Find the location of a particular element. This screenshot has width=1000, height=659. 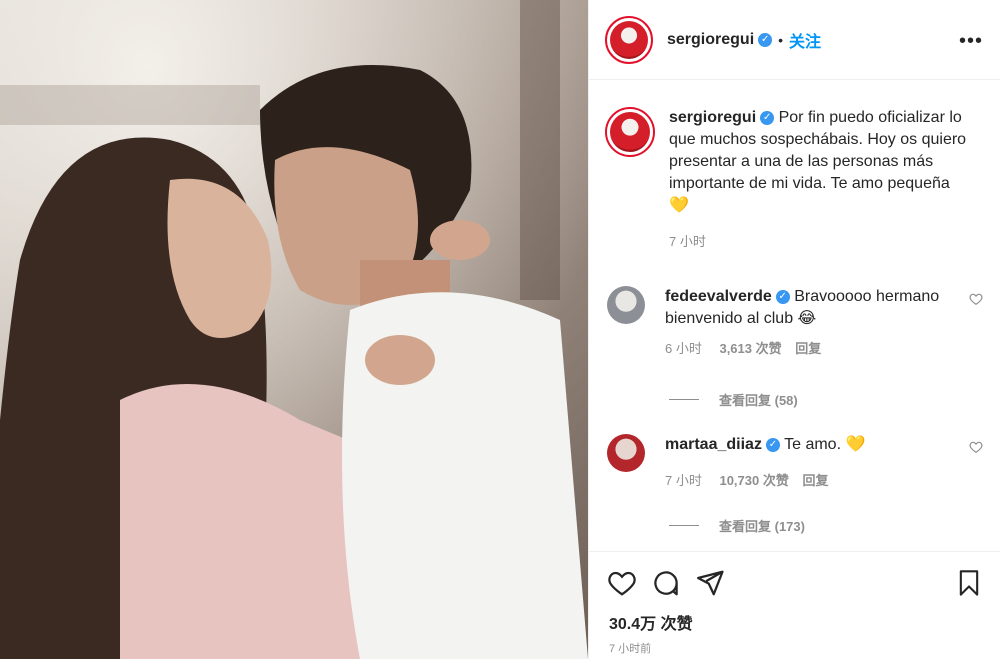

more-options-icon: ••• is located at coordinates (971, 41).